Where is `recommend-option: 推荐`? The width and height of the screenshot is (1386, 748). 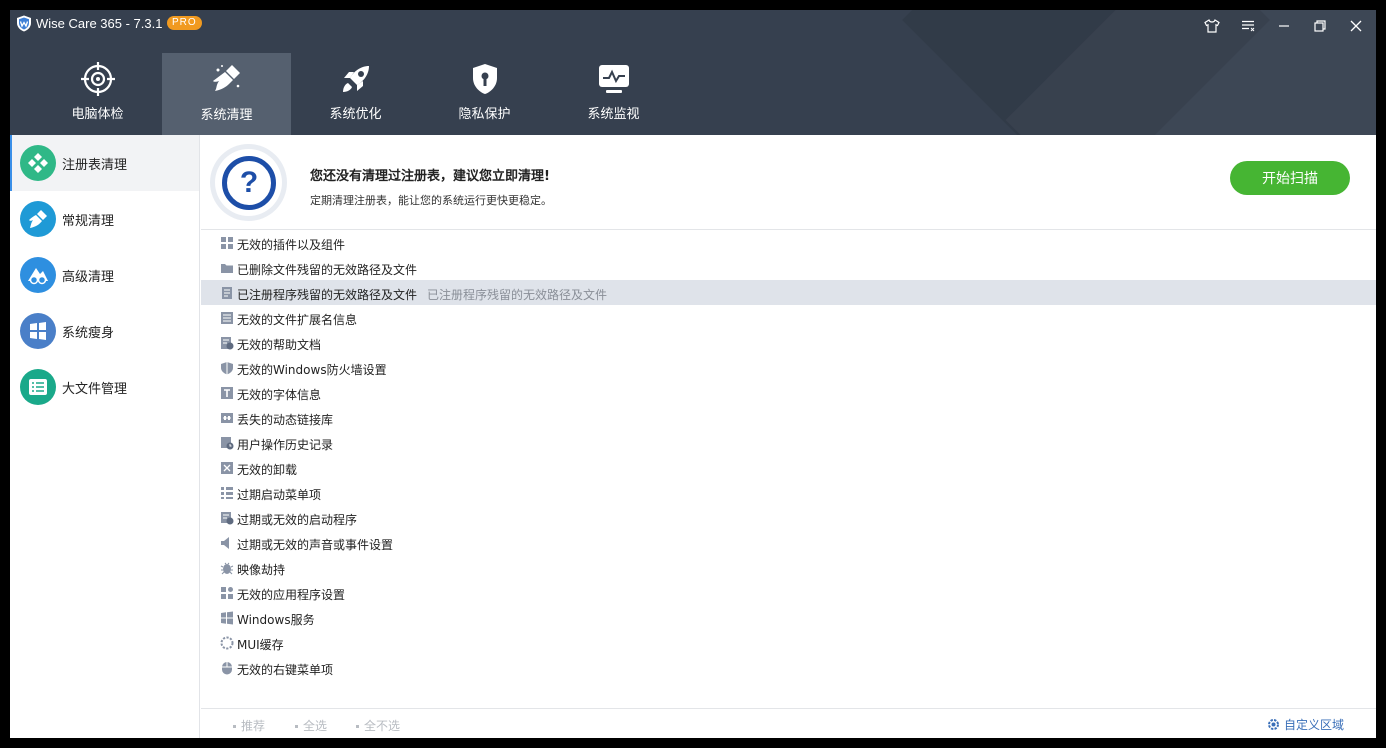
recommend-option: 推荐 is located at coordinates (249, 725).